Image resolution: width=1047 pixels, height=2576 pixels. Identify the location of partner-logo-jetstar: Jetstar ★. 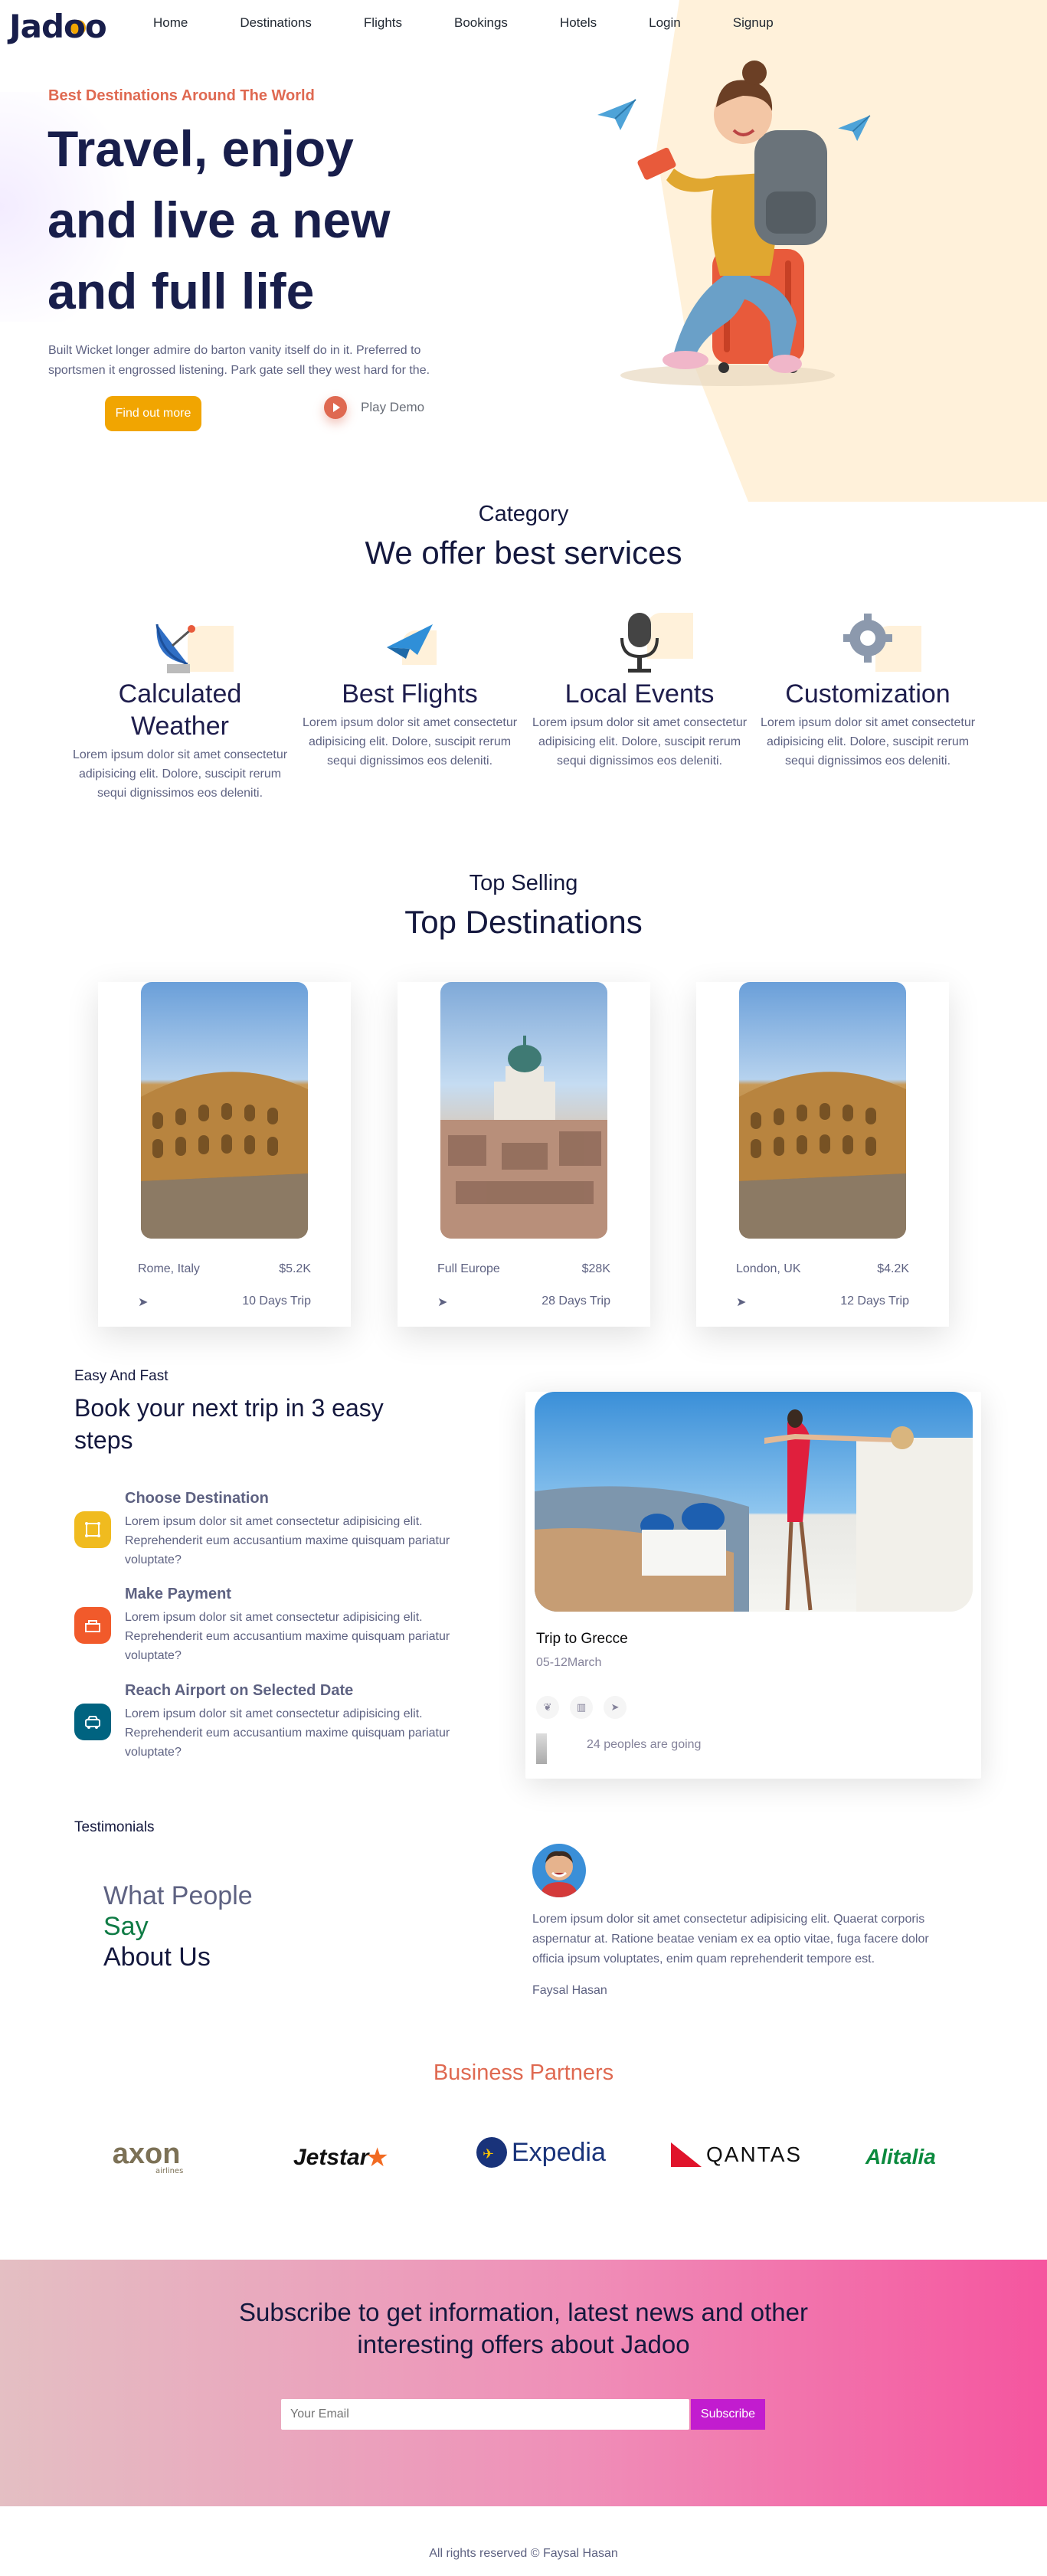
(341, 2157).